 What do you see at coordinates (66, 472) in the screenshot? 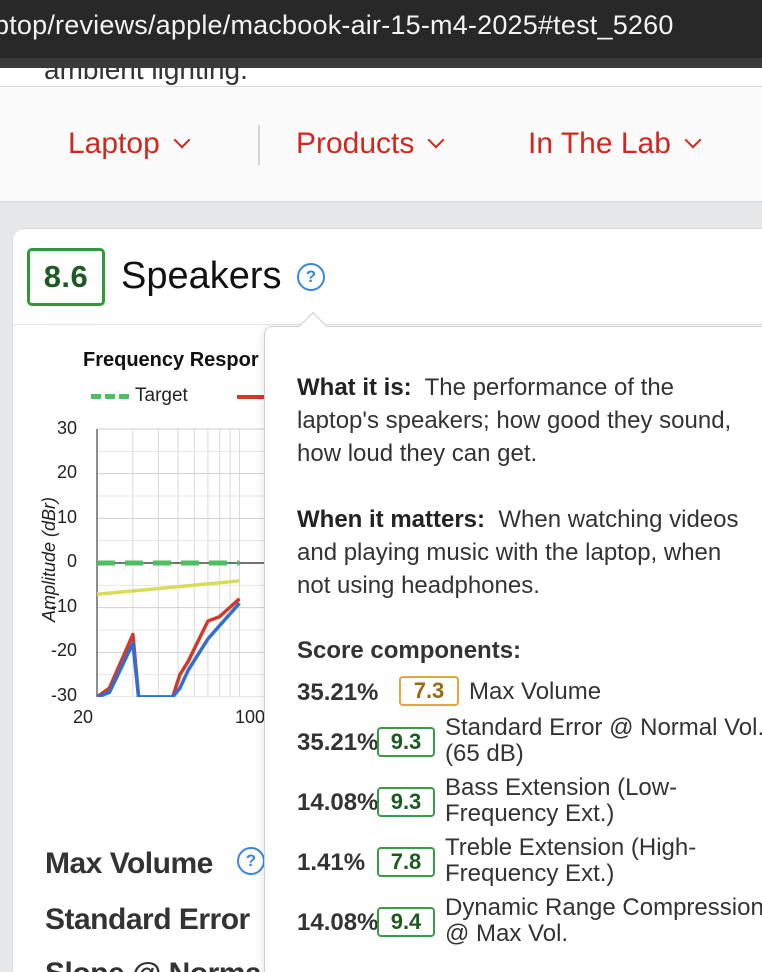
I see `y-tick-label: 20` at bounding box center [66, 472].